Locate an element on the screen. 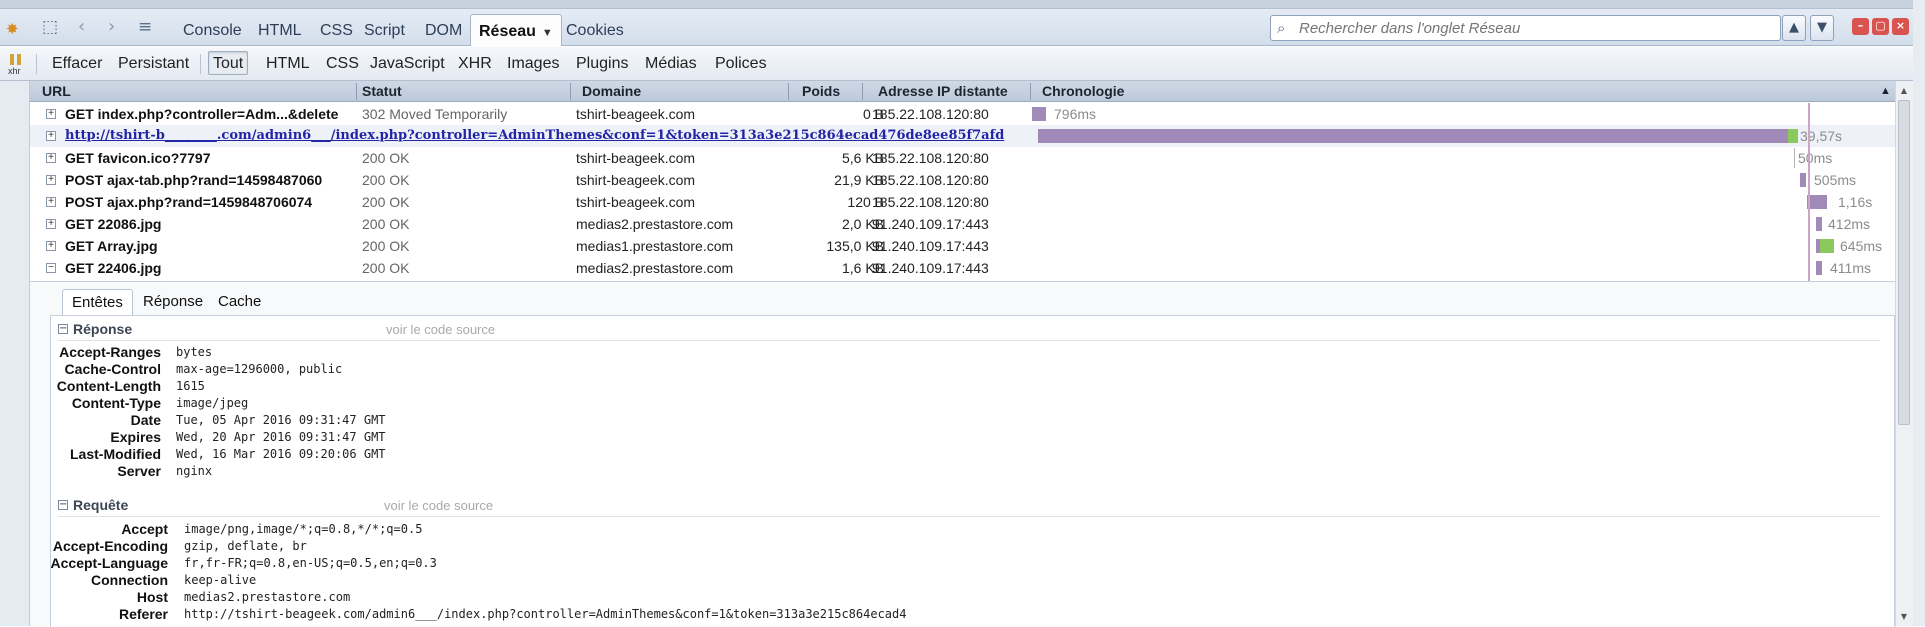  header-value: fr,fr-FR;q=0.8,en-US;q=0.5,en;q=0.3 is located at coordinates (310, 563).